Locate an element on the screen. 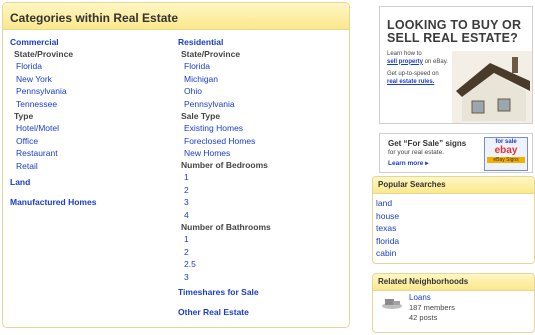  commercial-type-label: Type is located at coordinates (24, 116).